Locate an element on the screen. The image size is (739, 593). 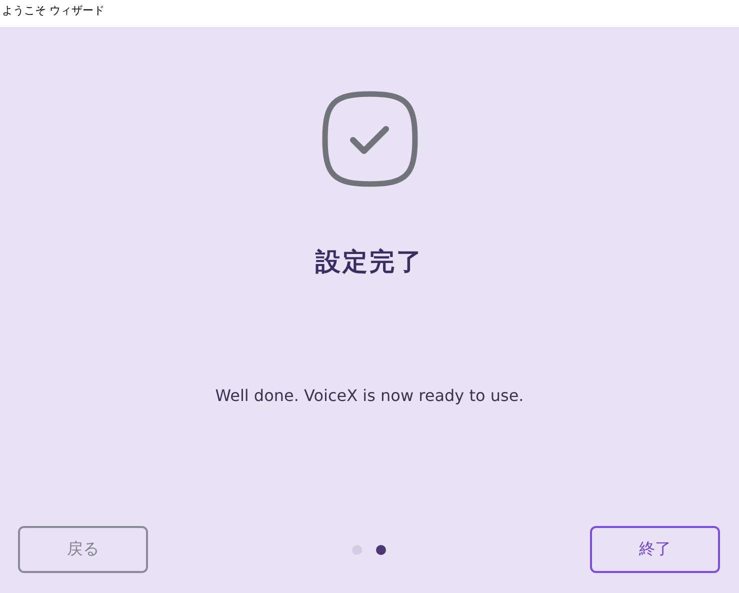
heading: 設定完了 is located at coordinates (370, 262).